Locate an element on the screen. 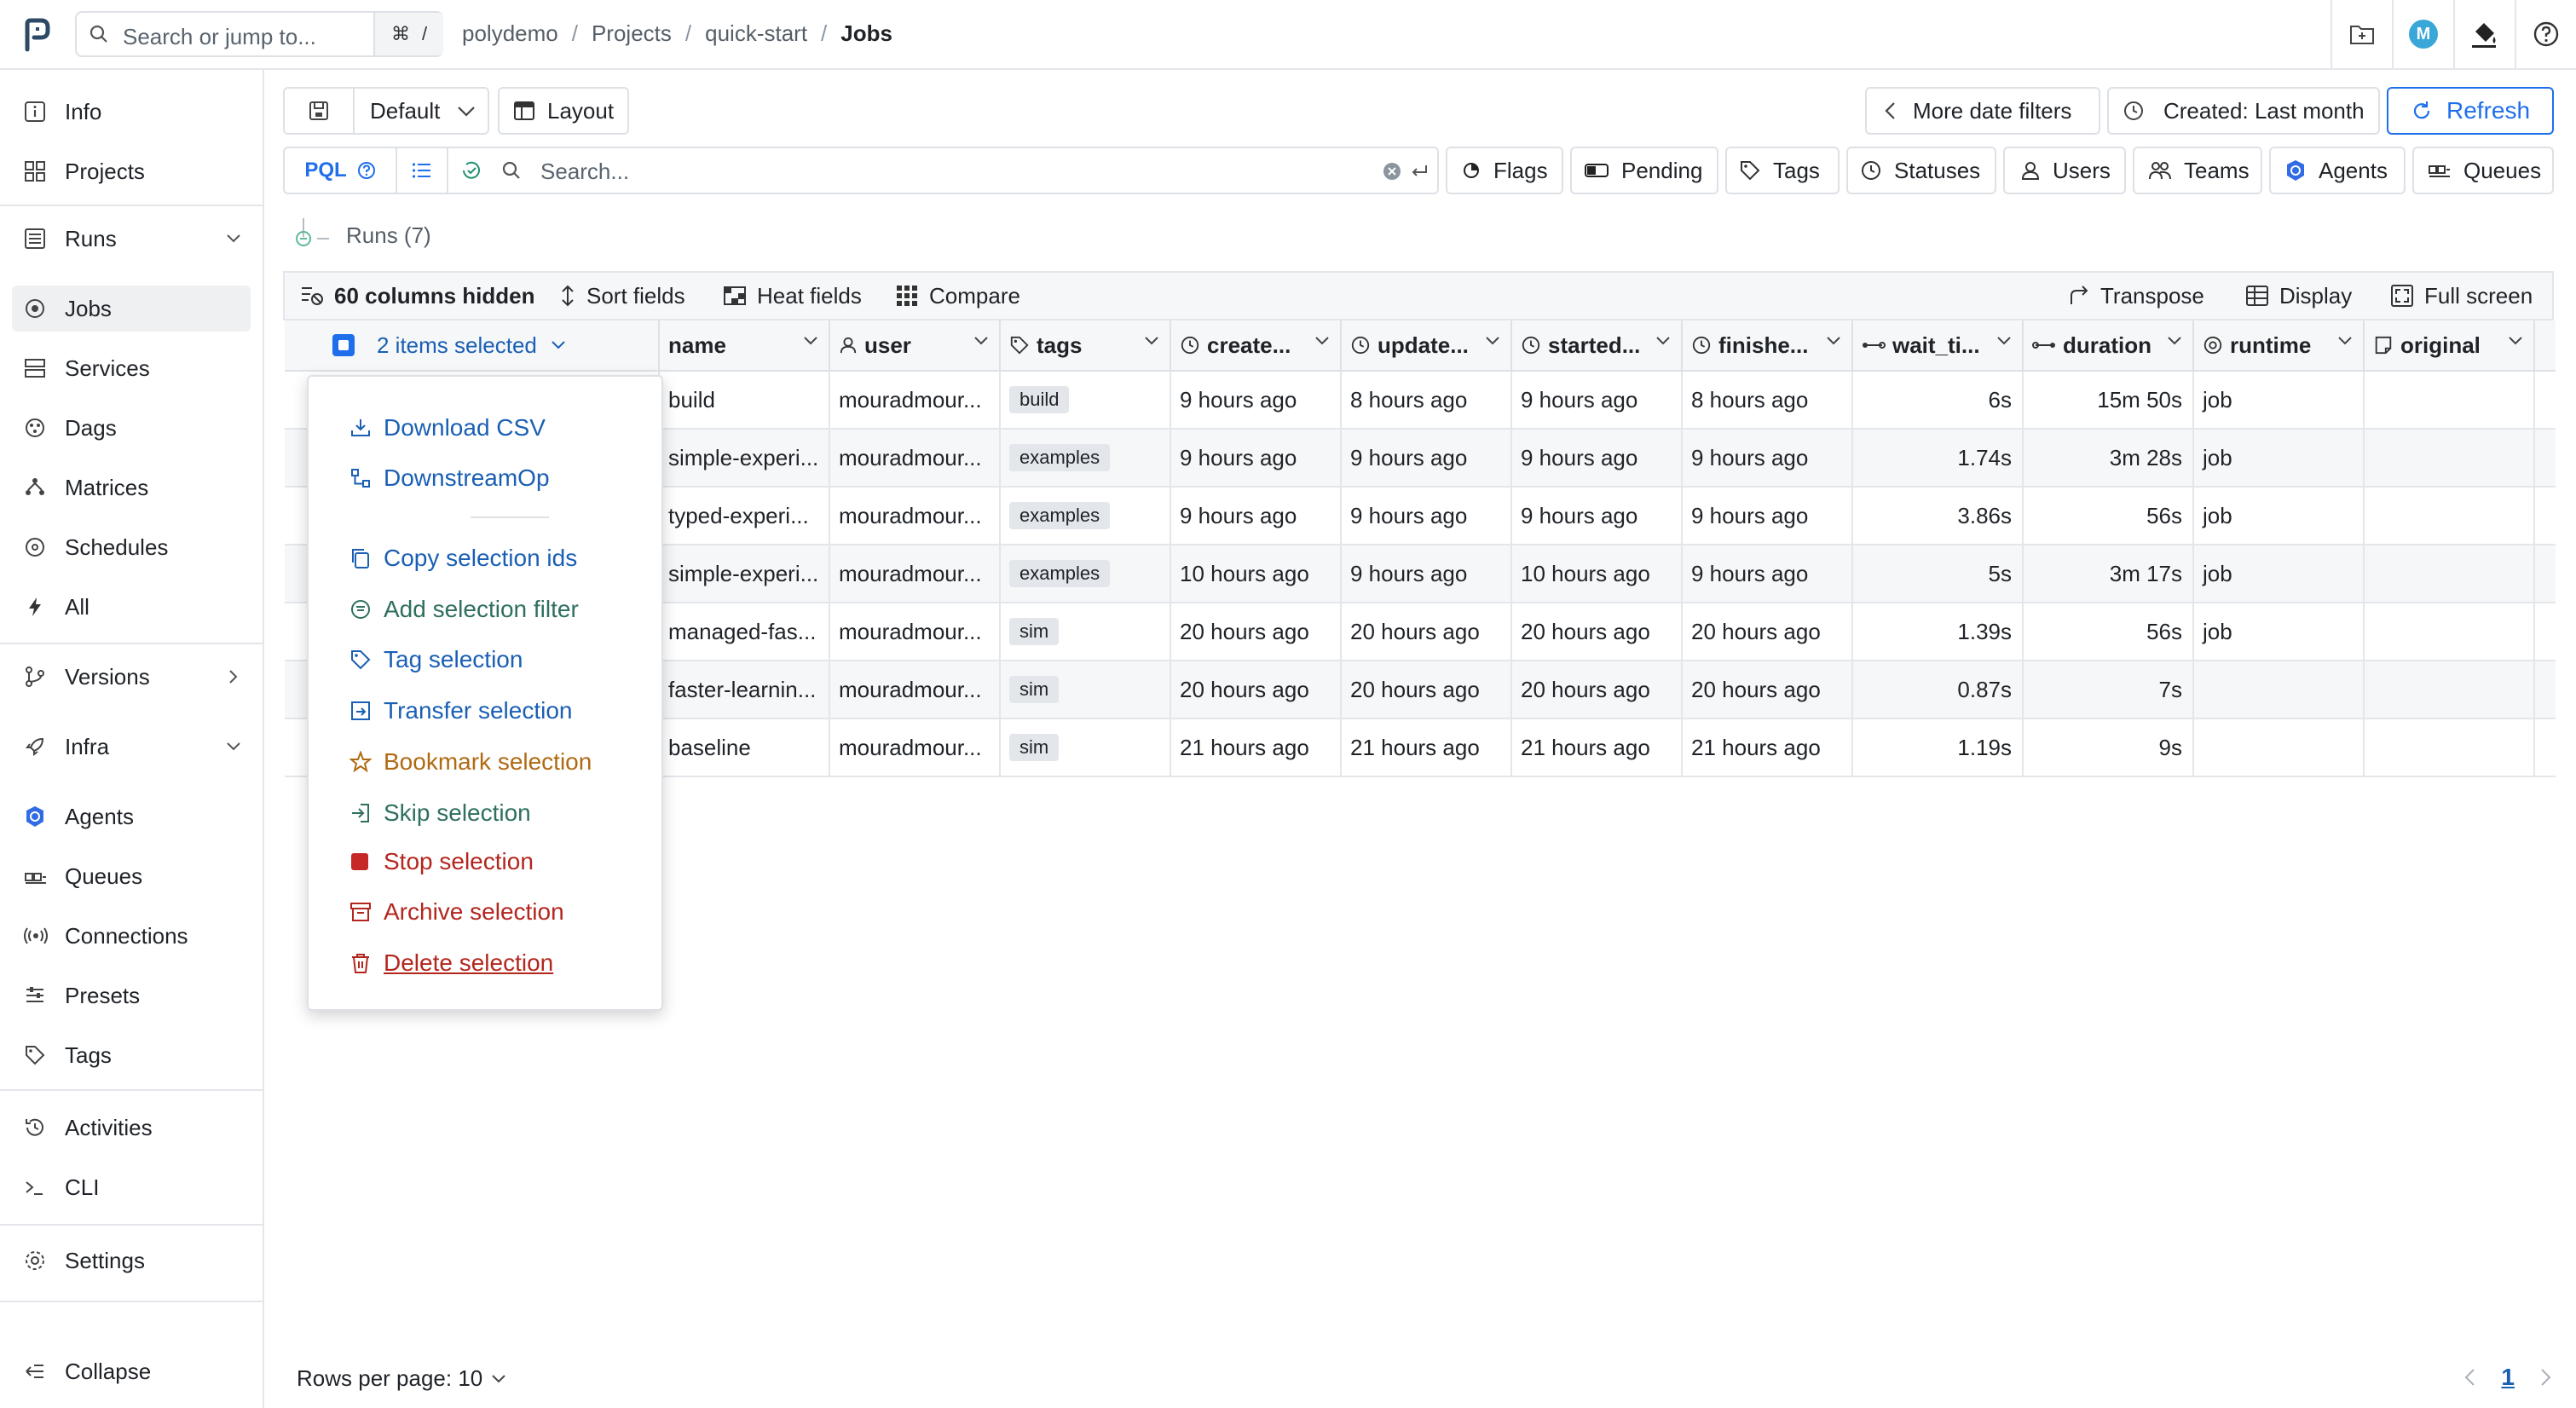 This screenshot has height=1408, width=2576. prev-page-icon is located at coordinates (2469, 1377).